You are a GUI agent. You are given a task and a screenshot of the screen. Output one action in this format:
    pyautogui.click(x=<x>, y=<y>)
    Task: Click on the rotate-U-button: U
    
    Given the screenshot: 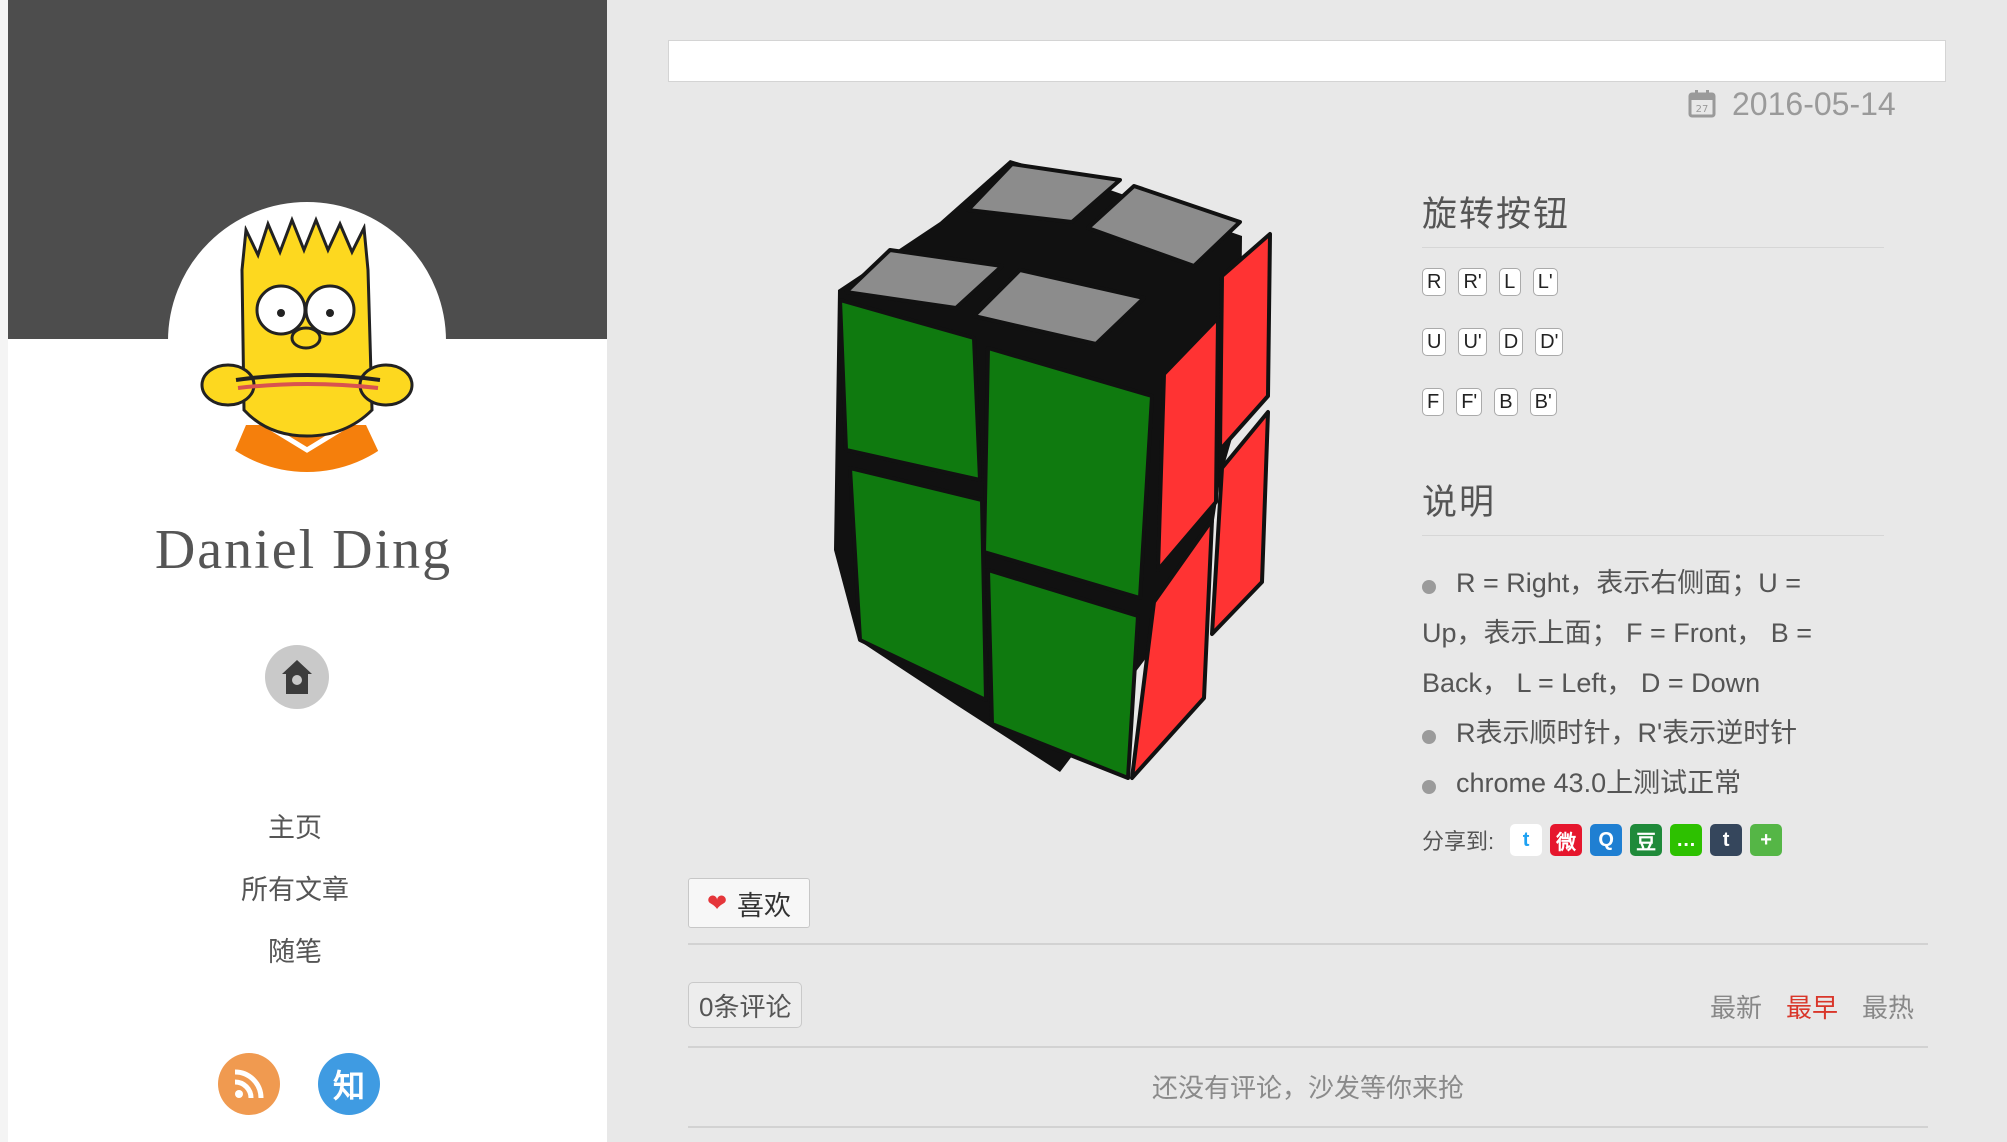 What is the action you would take?
    pyautogui.click(x=1434, y=342)
    